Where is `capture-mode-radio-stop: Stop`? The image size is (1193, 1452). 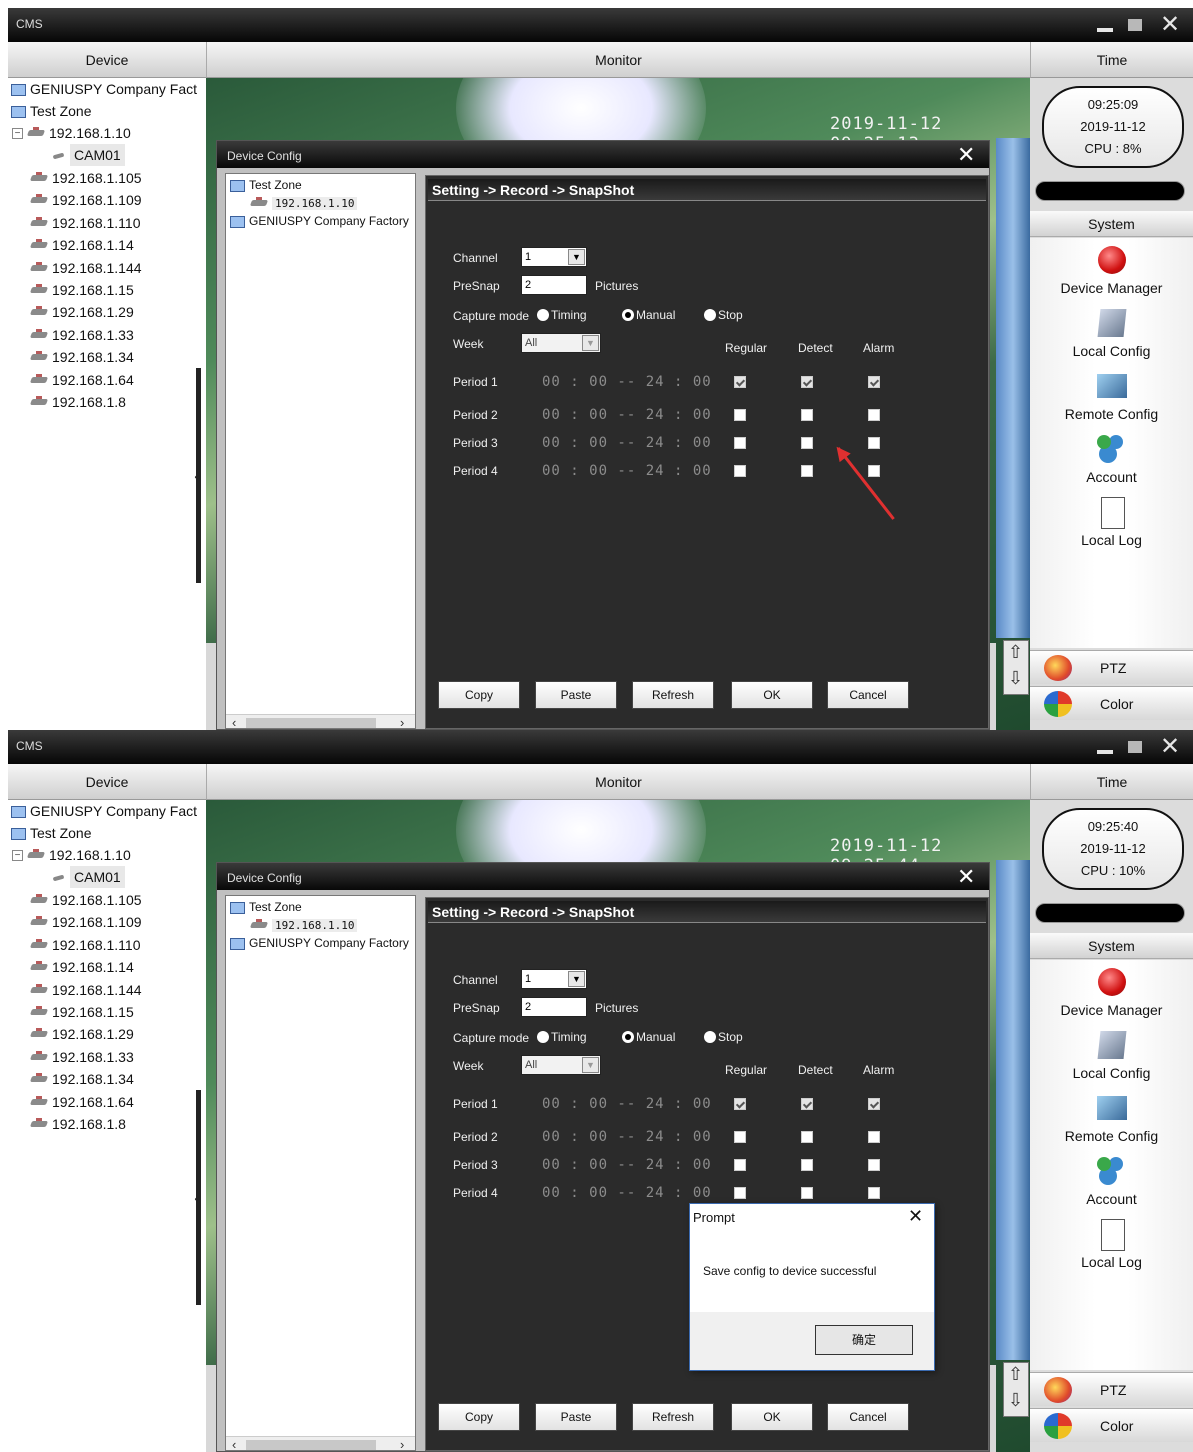
capture-mode-radio-stop: Stop is located at coordinates (723, 1037).